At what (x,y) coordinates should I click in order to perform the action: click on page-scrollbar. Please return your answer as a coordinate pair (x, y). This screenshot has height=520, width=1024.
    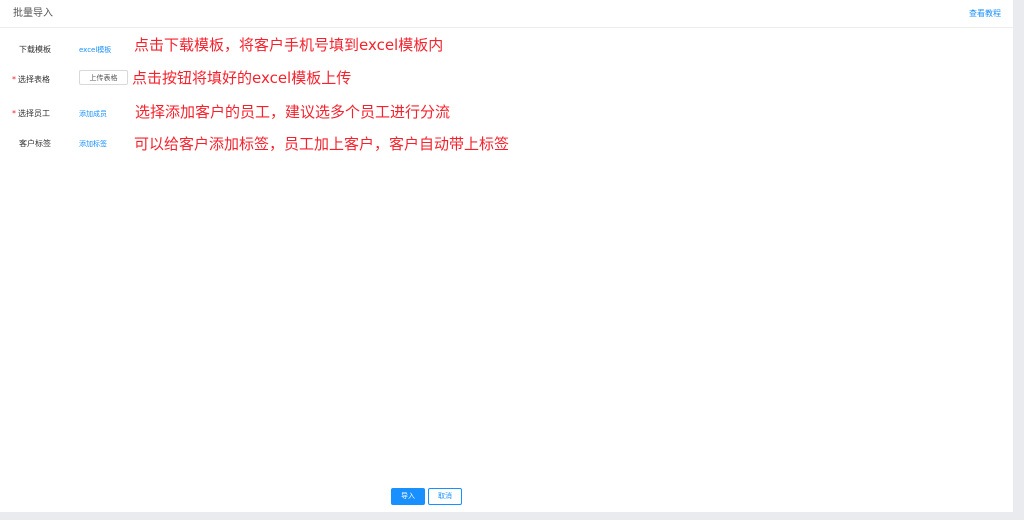
    Looking at the image, I should click on (1018, 260).